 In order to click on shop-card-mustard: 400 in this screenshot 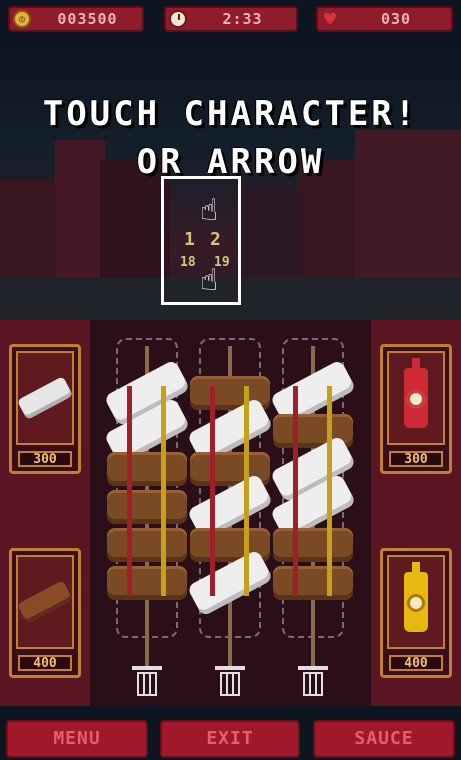, I will do `click(416, 613)`.